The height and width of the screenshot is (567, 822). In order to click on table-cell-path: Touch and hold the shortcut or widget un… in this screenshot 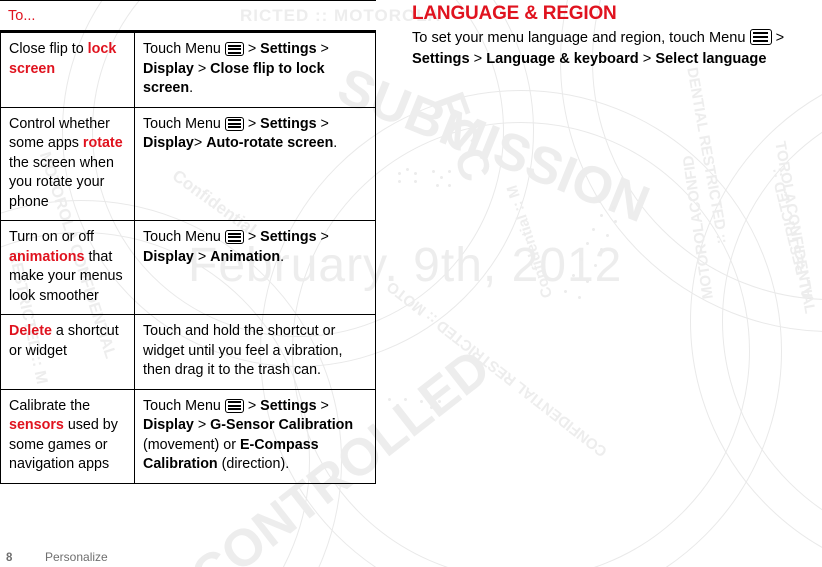, I will do `click(255, 352)`.